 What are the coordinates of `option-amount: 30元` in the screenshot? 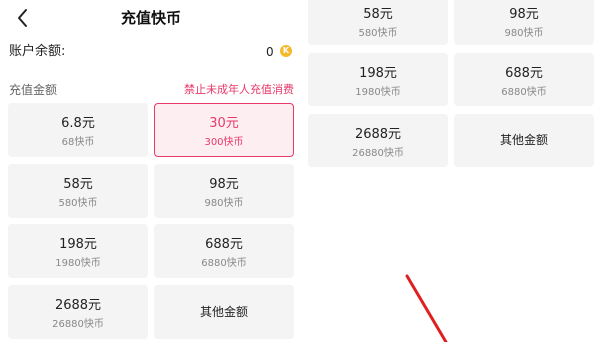 It's located at (224, 123).